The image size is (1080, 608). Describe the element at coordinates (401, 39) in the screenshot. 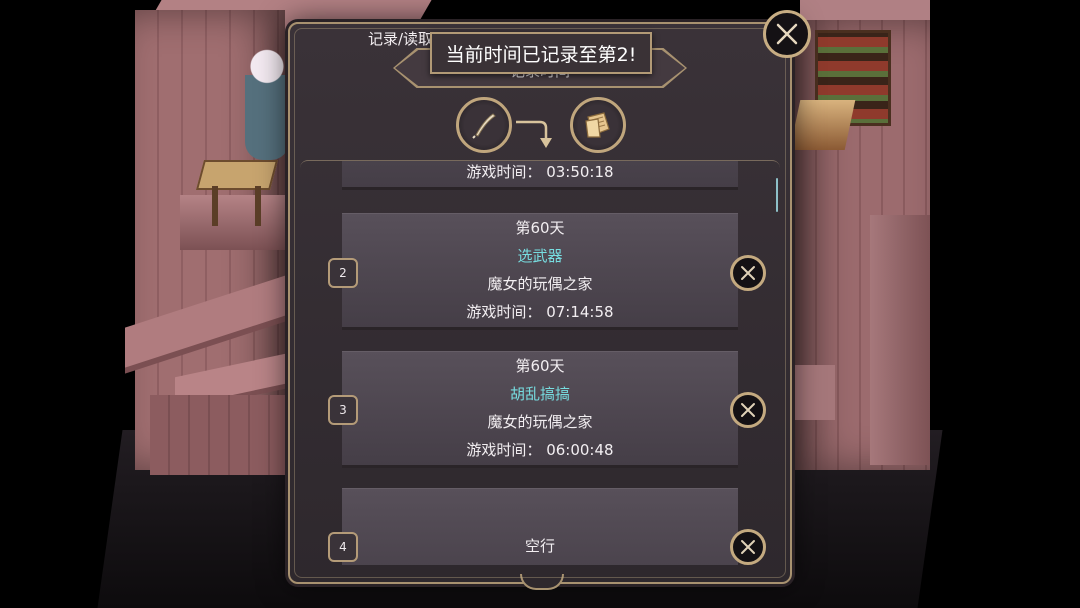

I see `dialog-tab-label: 记录/读取` at that location.